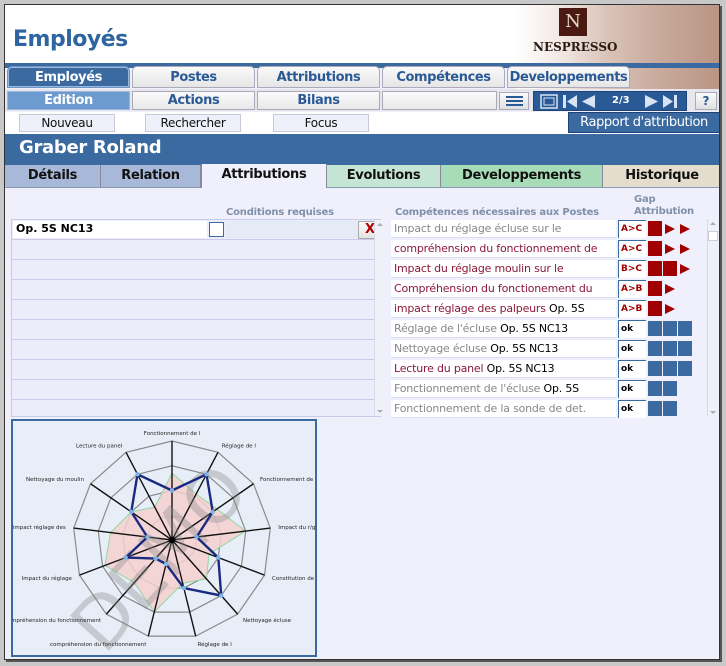 This screenshot has width=726, height=666. Describe the element at coordinates (522, 176) in the screenshot. I see `detail-tab-developpements: Developpements` at that location.